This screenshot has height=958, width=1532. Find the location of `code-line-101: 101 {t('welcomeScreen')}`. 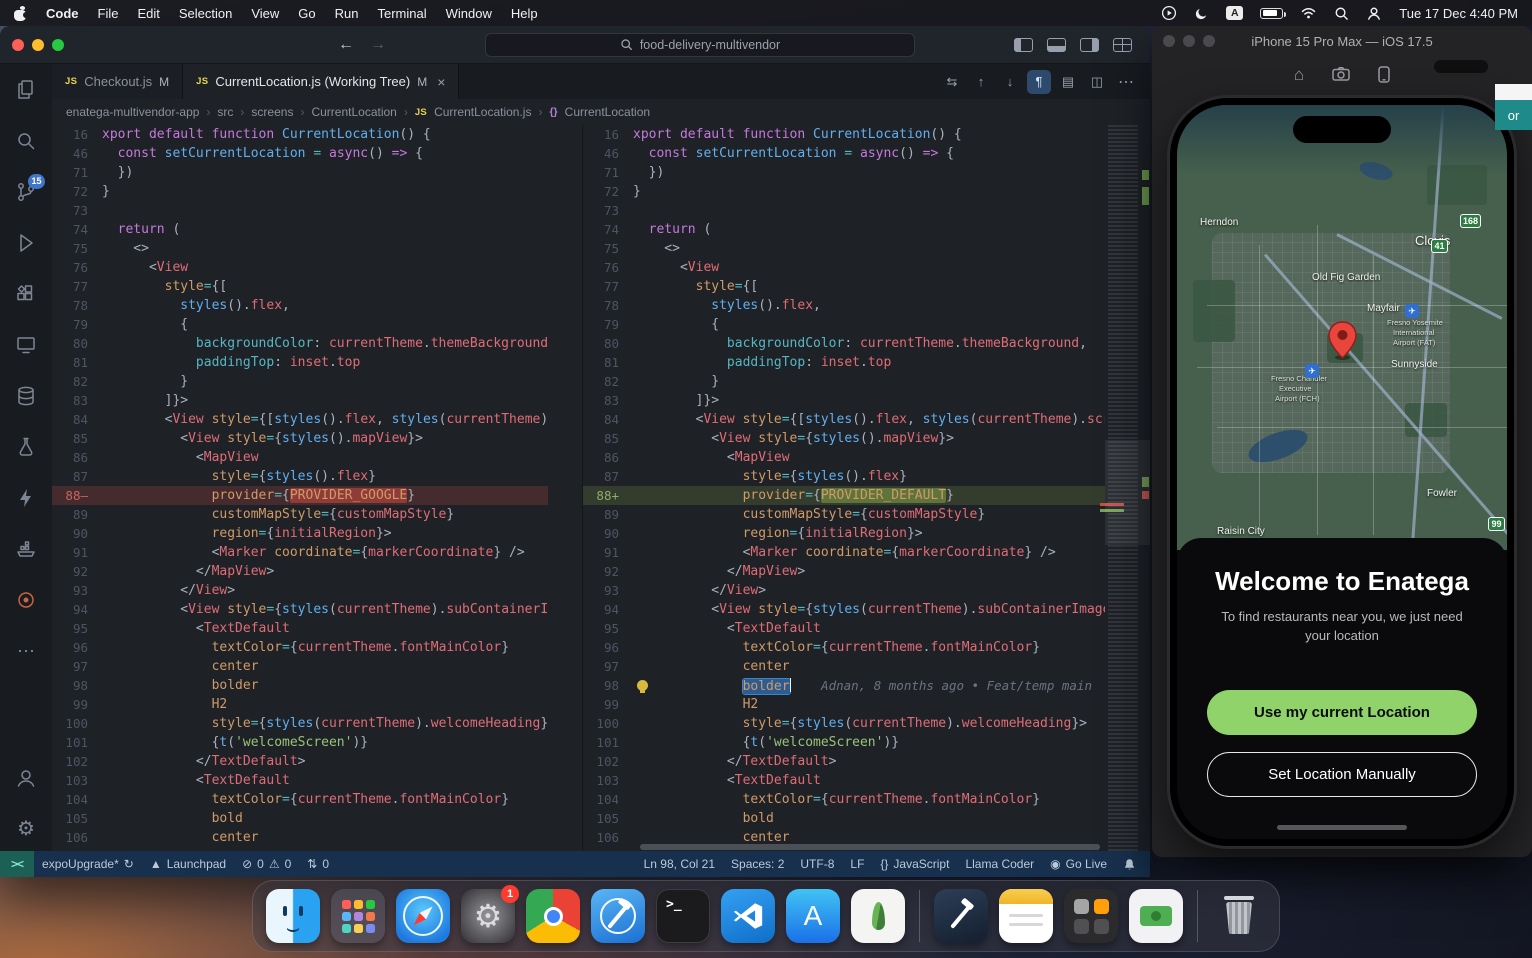

code-line-101: 101 {t('welcomeScreen')} is located at coordinates (844, 742).